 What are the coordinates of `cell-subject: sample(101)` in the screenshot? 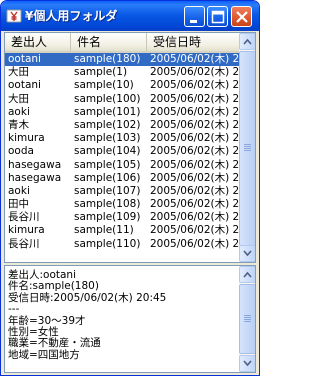 It's located at (107, 111).